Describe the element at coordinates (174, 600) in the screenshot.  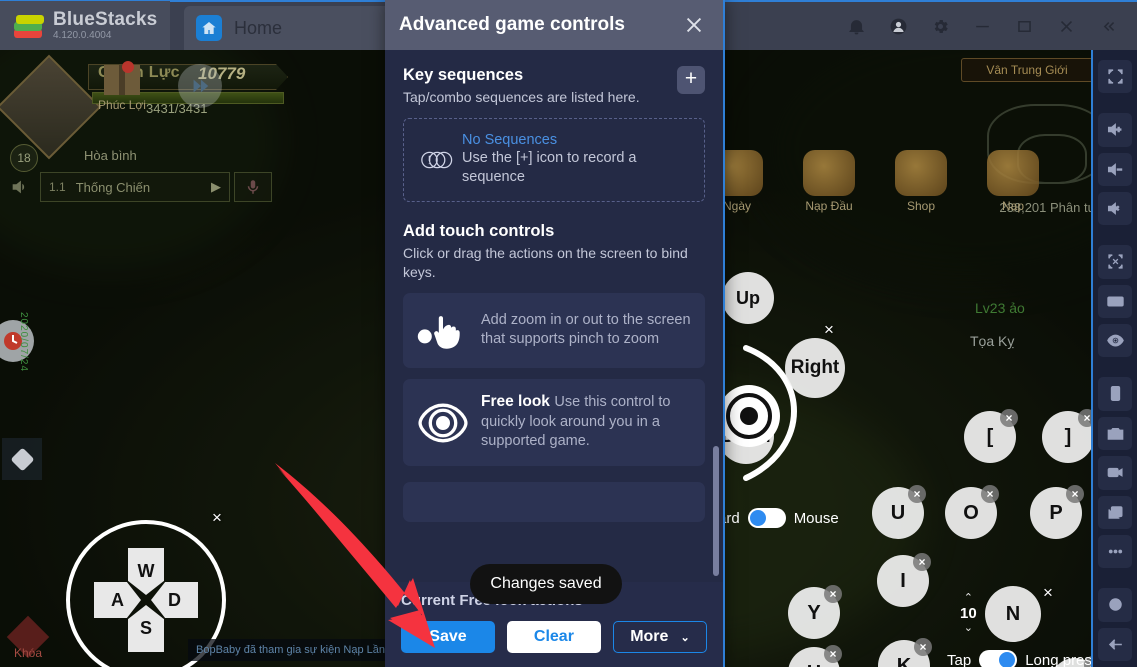
I see `dpad-key-right: D` at that location.